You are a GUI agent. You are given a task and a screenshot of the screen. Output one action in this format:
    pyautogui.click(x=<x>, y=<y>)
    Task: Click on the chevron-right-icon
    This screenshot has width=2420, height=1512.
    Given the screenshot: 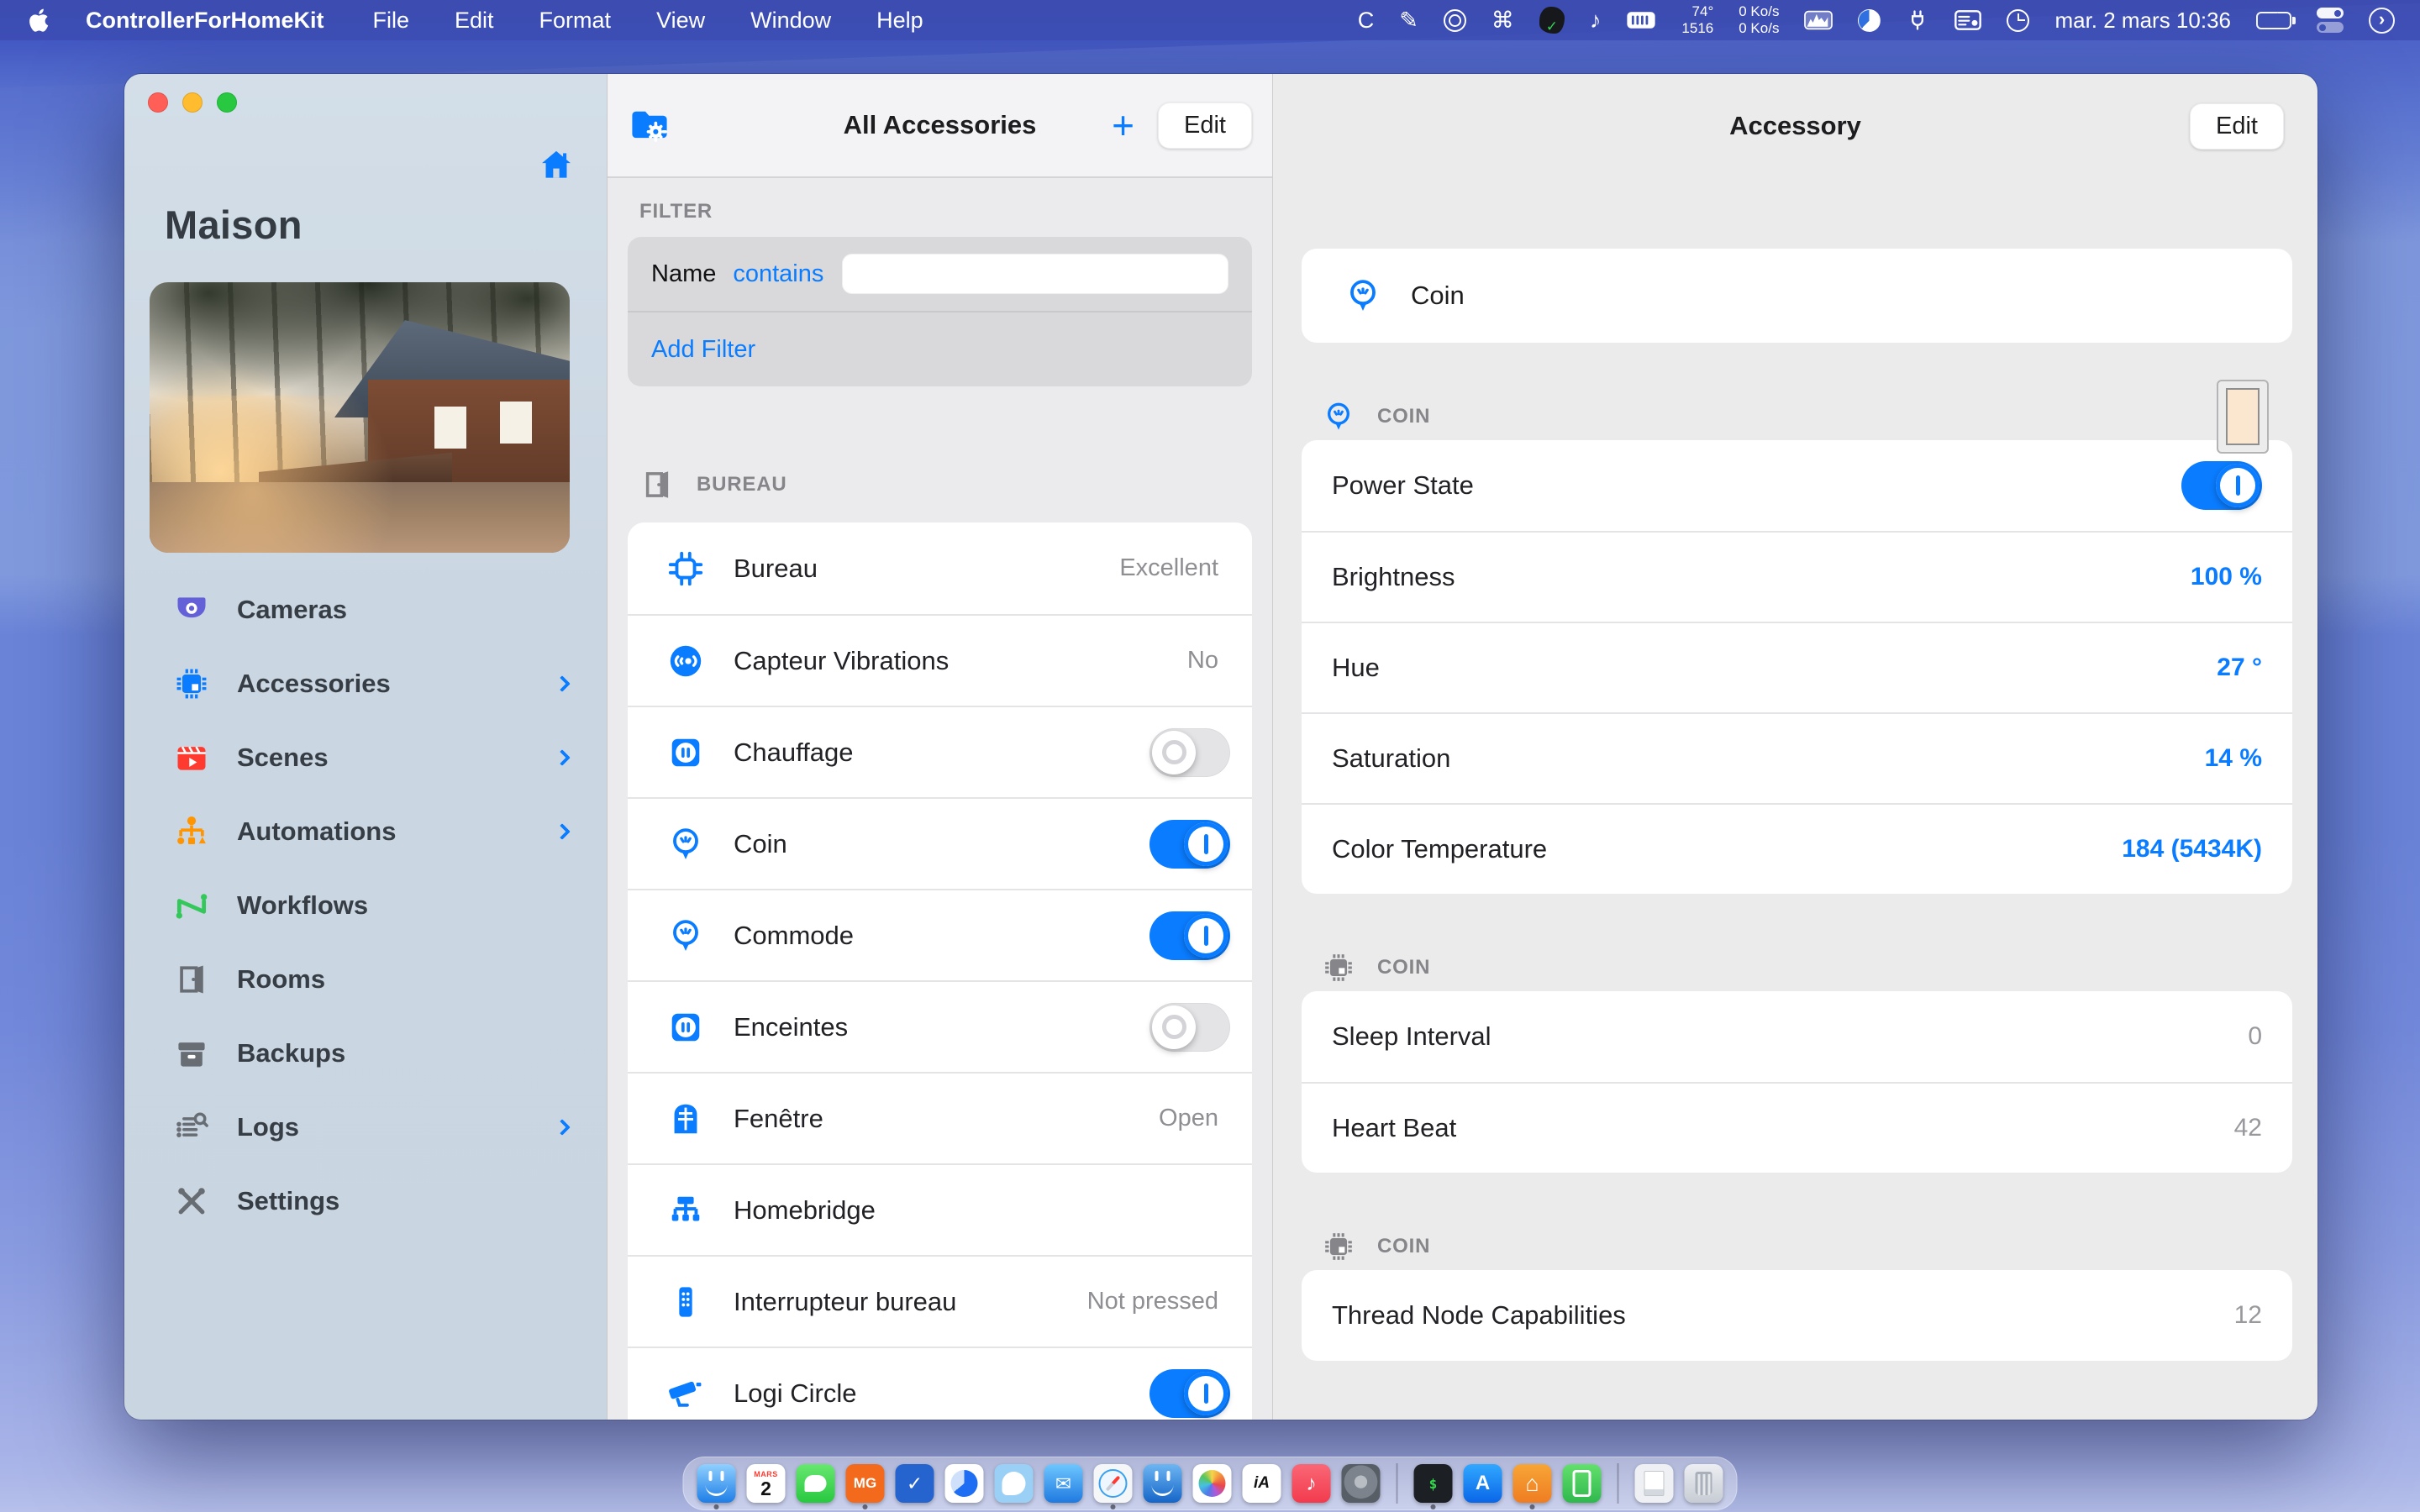 What is the action you would take?
    pyautogui.click(x=562, y=831)
    